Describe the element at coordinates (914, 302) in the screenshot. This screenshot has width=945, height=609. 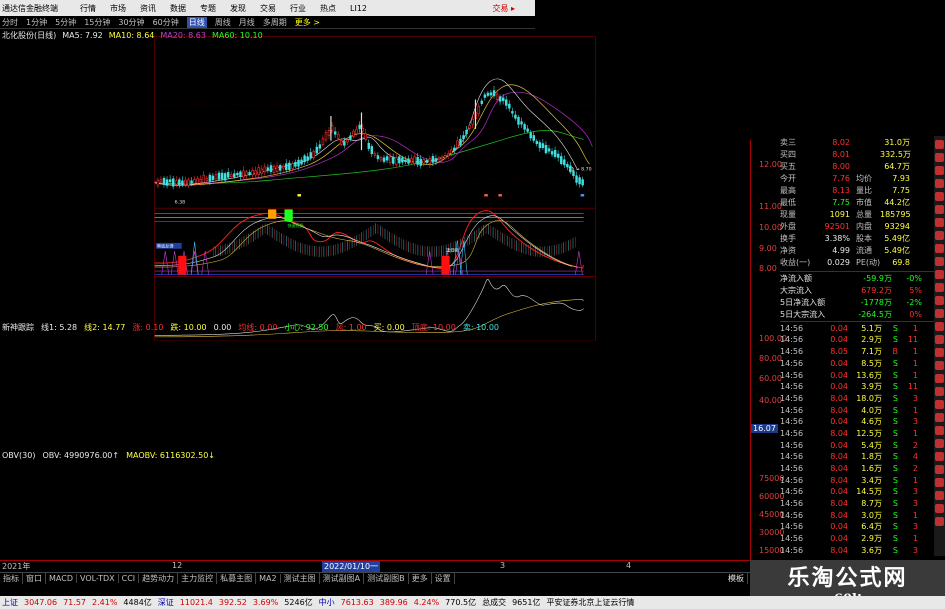
I see `flow-pct: -2%` at that location.